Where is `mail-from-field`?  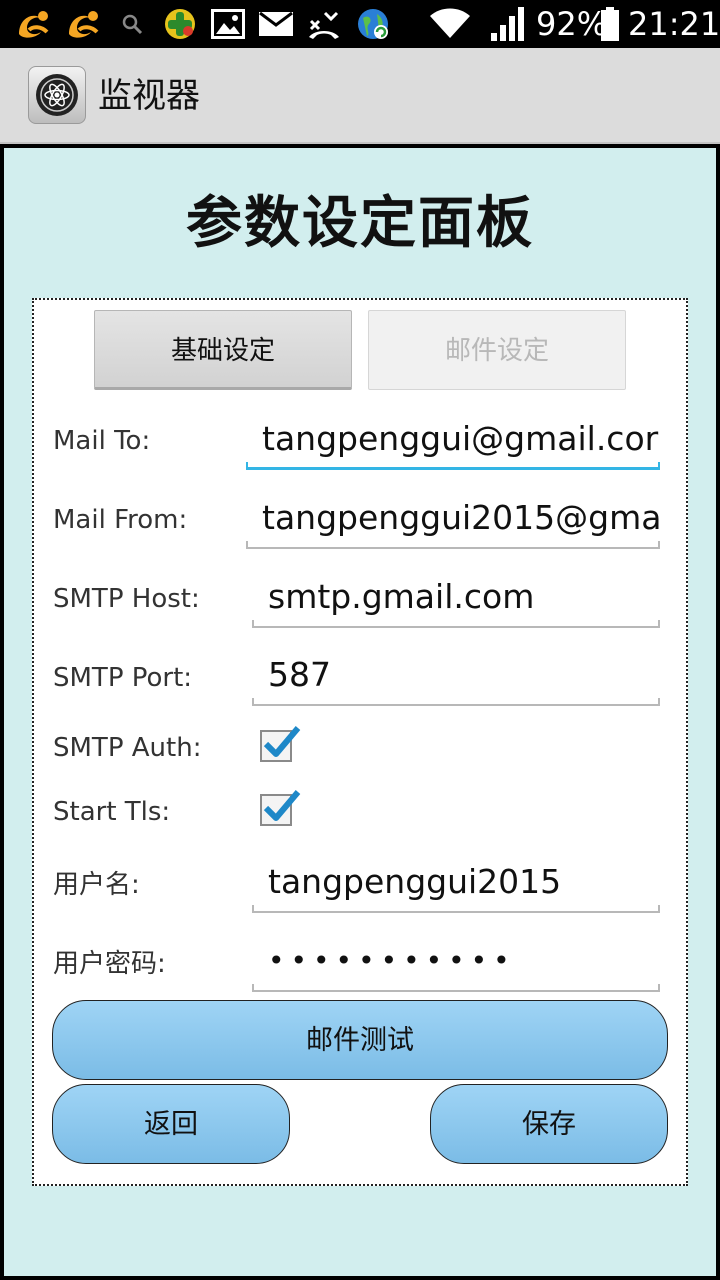 mail-from-field is located at coordinates (453, 521).